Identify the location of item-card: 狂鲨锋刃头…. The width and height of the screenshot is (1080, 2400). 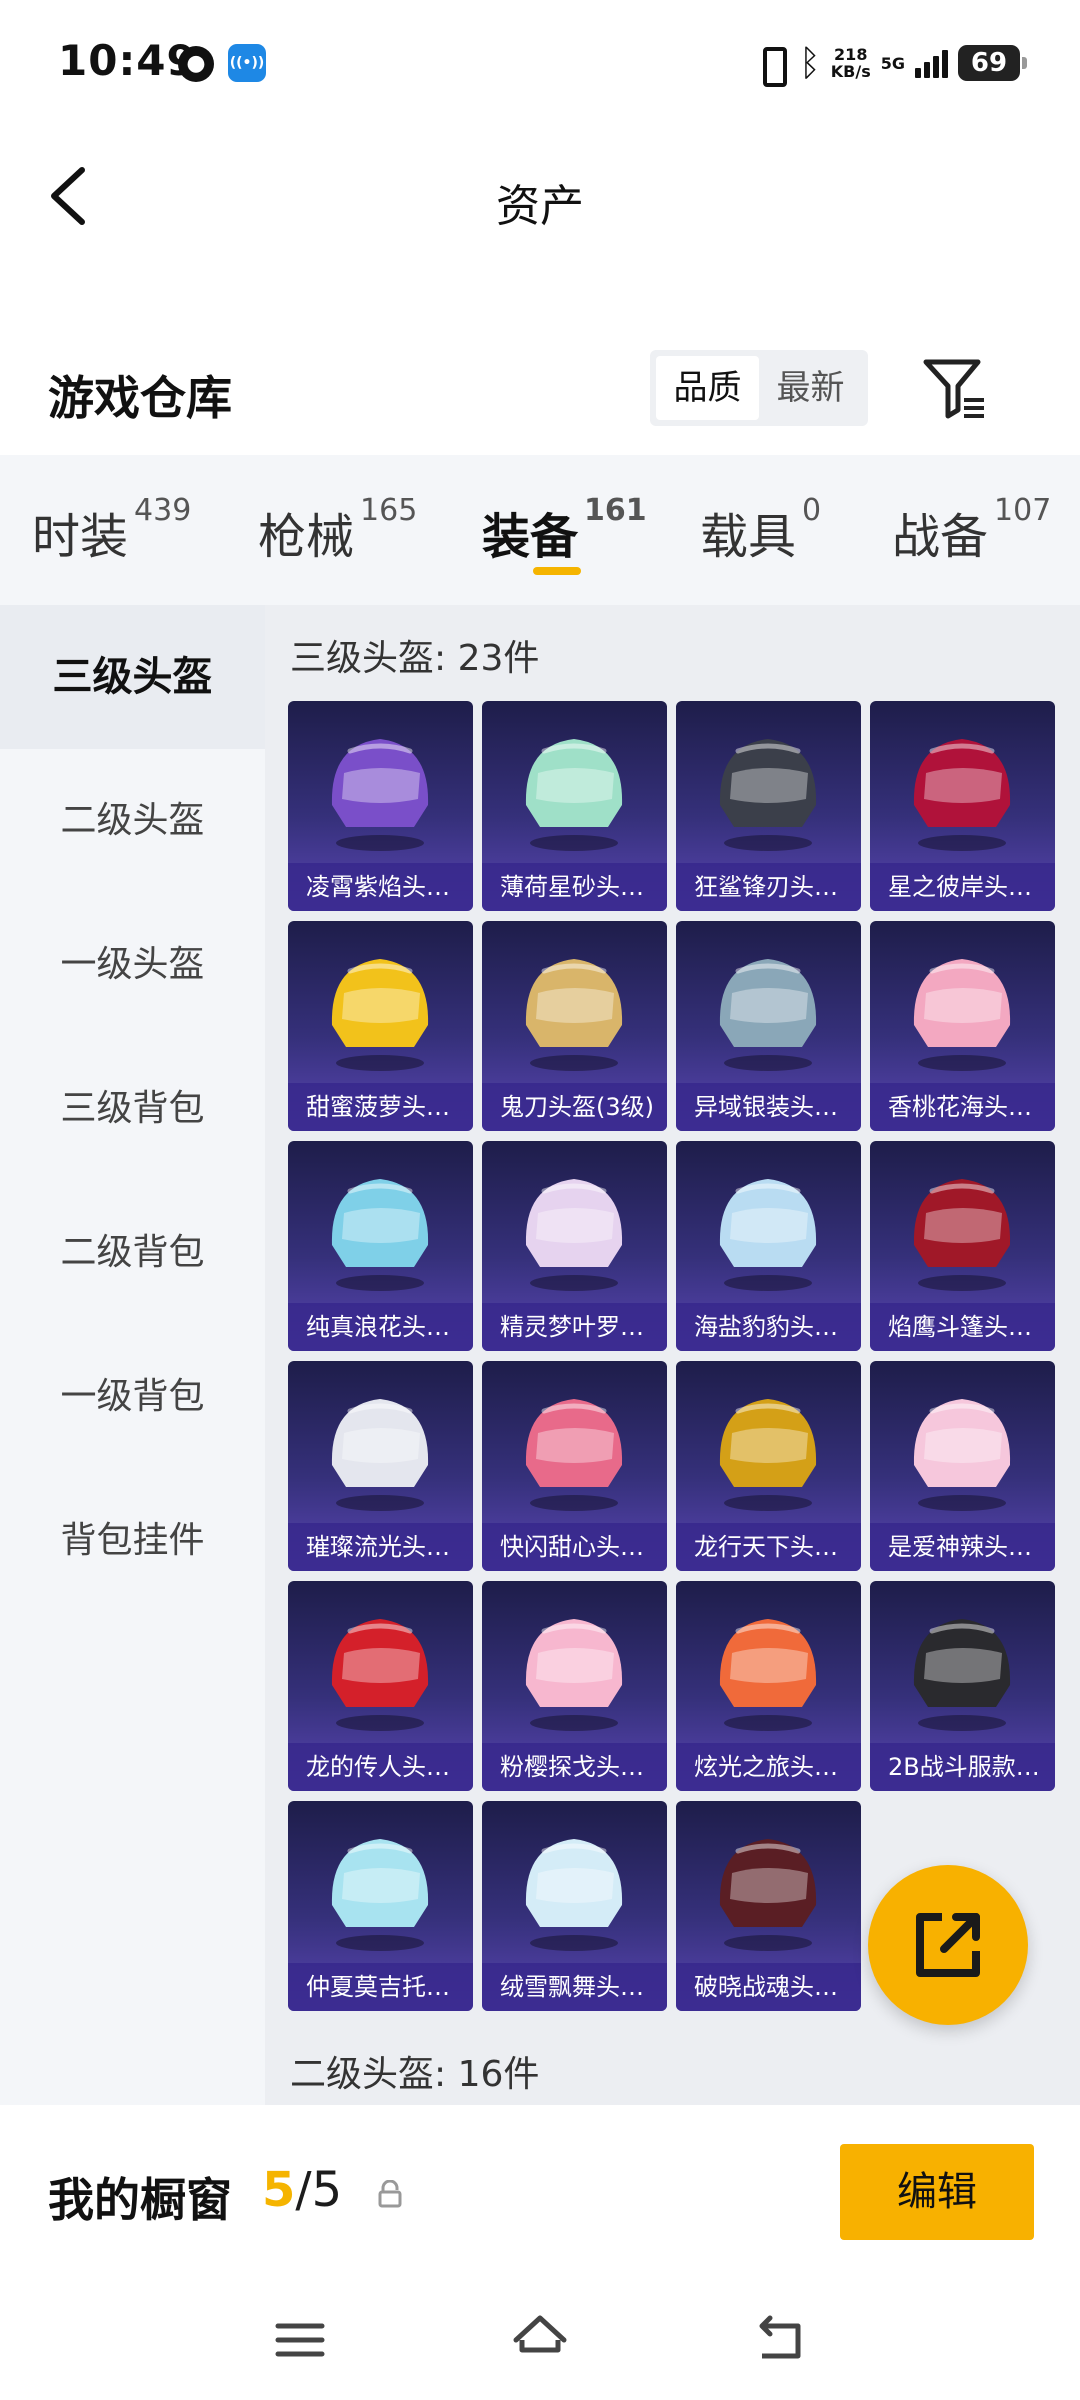
(768, 806).